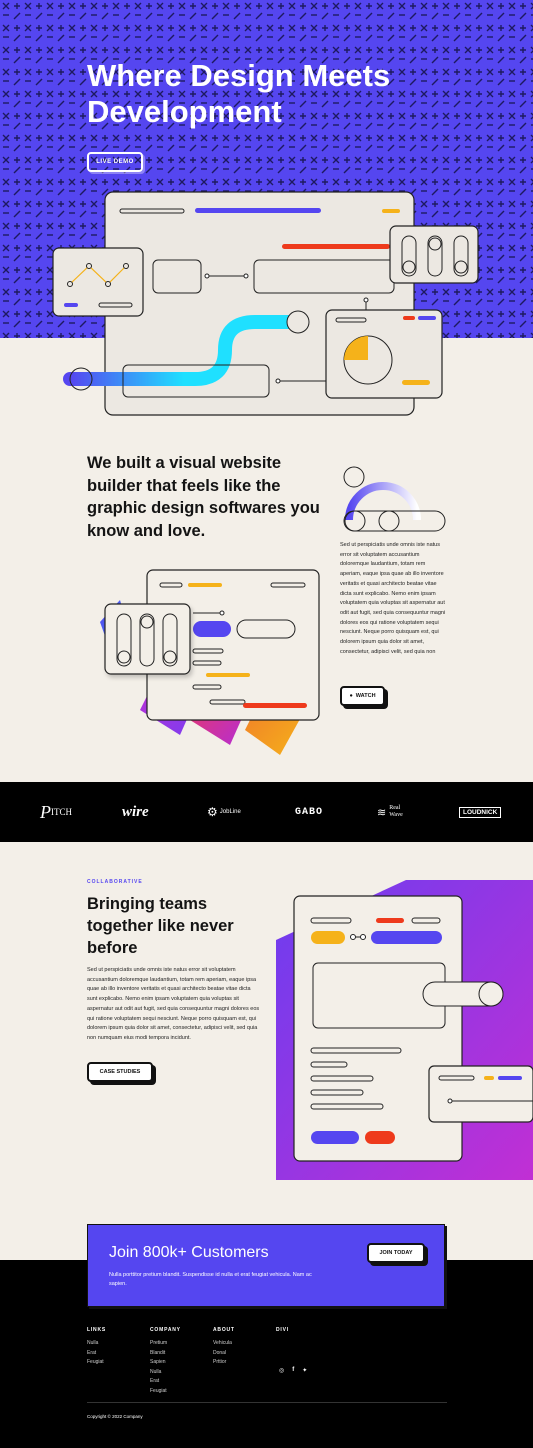  I want to click on hero-illustration, so click(265, 303).